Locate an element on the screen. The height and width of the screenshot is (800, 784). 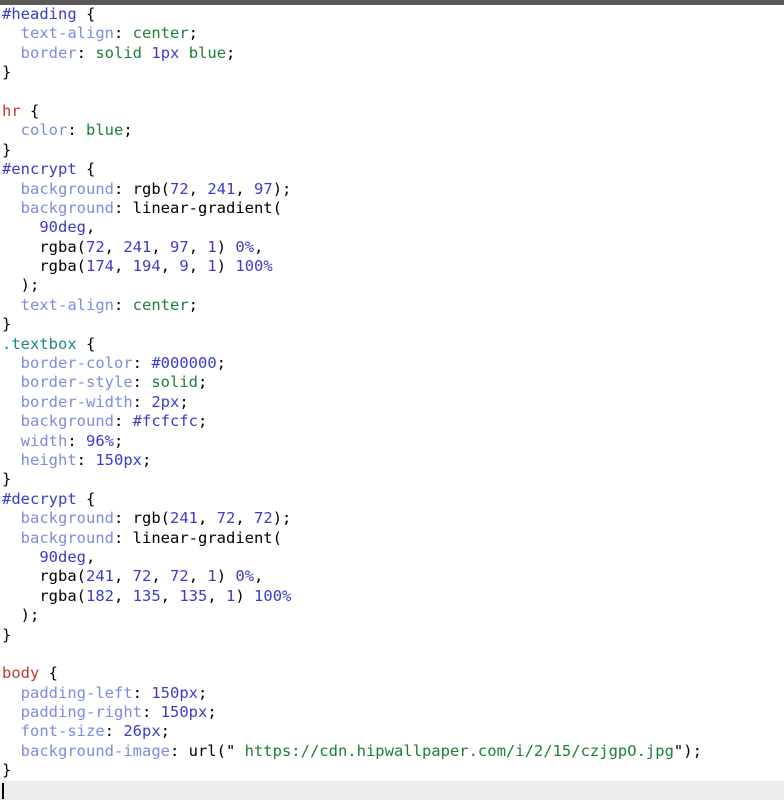
code-line: rgba(241, 72, 72, 1) 0%, is located at coordinates (392, 576).